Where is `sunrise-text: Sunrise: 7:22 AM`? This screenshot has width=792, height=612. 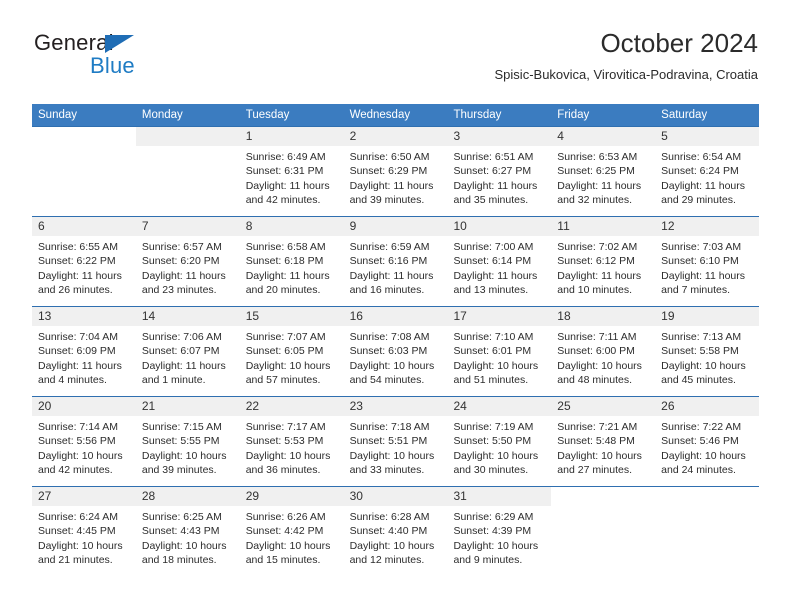
sunrise-text: Sunrise: 7:22 AM is located at coordinates (701, 427).